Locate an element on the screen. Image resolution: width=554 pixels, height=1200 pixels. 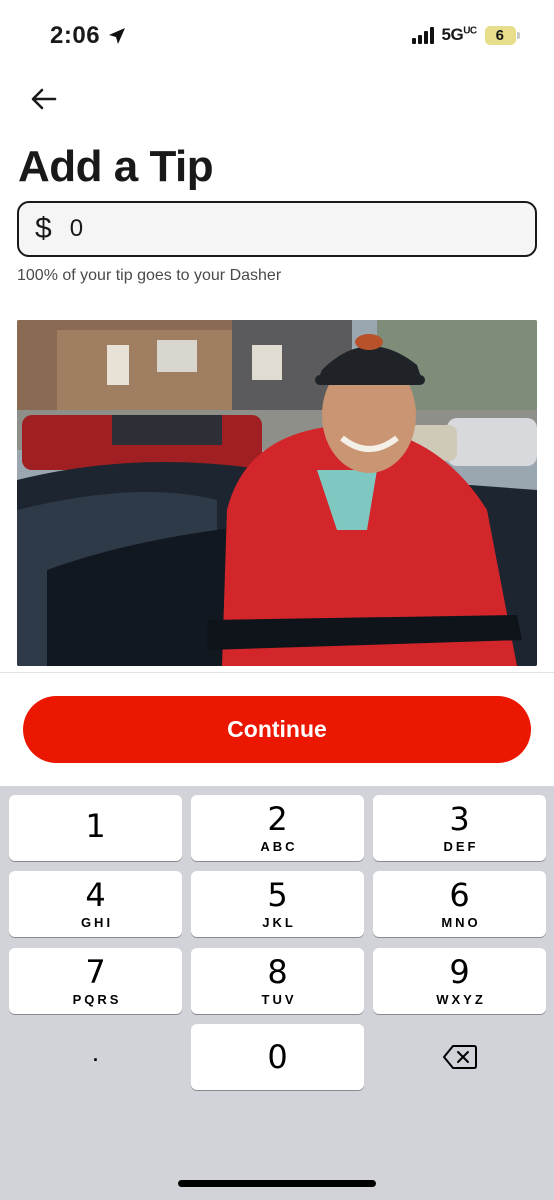
status-bar: 2:06 5GUC 6 is located at coordinates (277, 37).